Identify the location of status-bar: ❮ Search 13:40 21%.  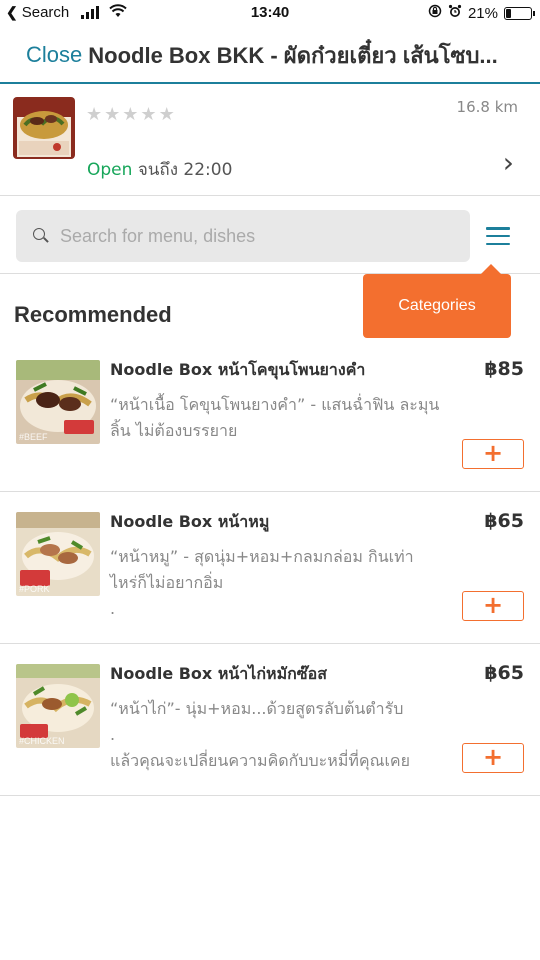
(270, 14).